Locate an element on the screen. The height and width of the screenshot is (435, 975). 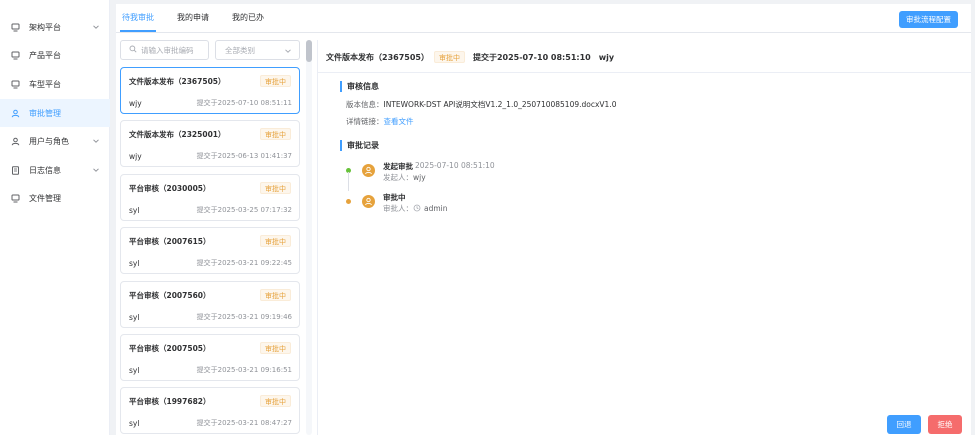
sidebar: 架构平台 产品平台 车型平台 审批管理 用户与角色 日志信息 文件管理 is located at coordinates (55, 217).